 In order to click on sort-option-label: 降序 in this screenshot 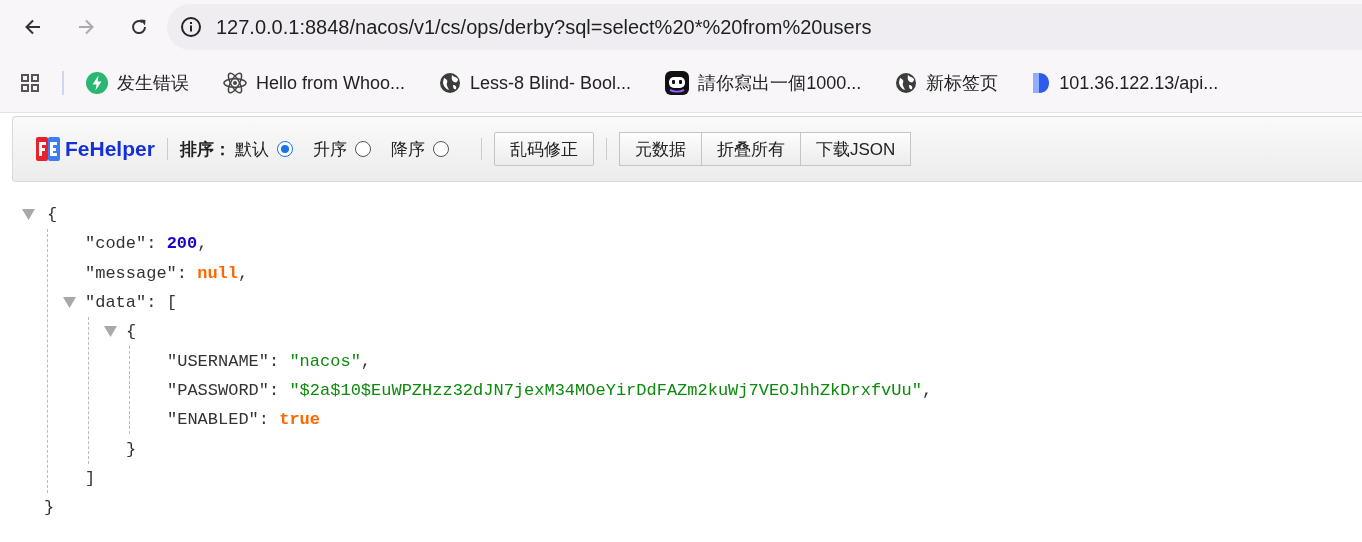, I will do `click(407, 149)`.